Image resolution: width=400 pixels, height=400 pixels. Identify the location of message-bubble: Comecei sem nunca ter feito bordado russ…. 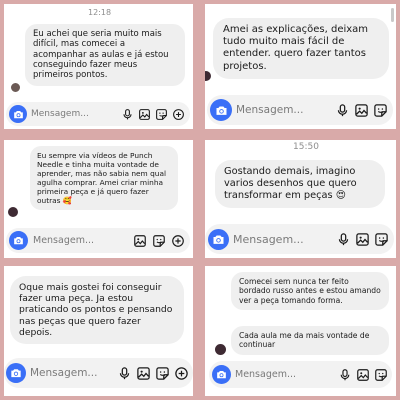
(310, 291).